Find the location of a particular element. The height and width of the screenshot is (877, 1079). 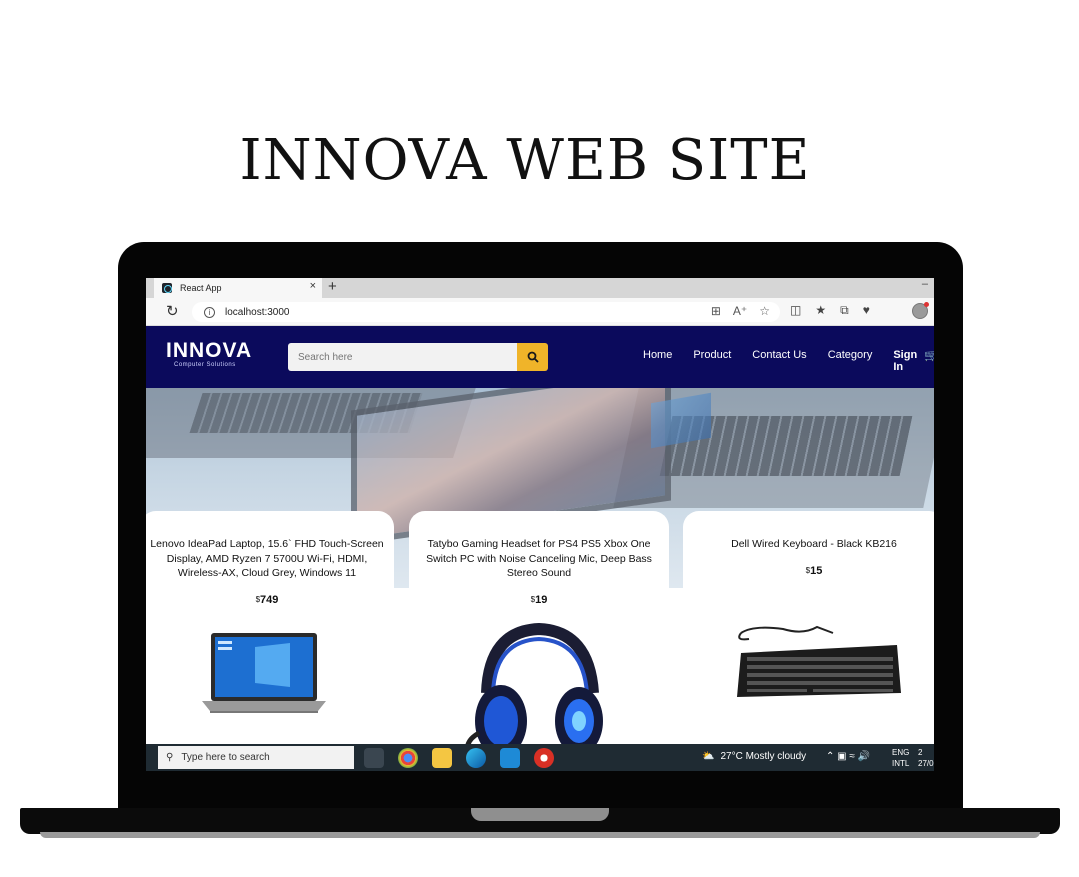

minimize-button: – is located at coordinates (925, 284).